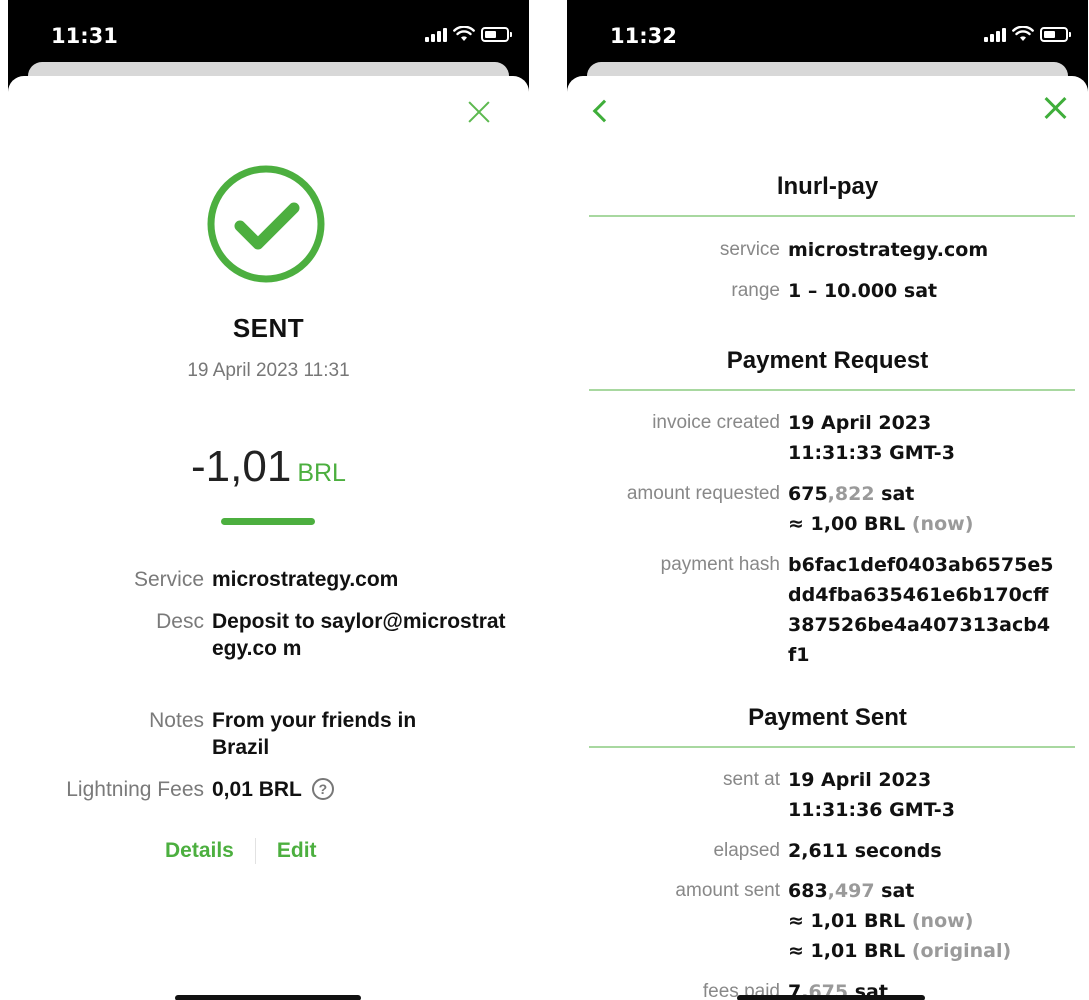 The image size is (1089, 1000). Describe the element at coordinates (297, 851) in the screenshot. I see `edit-link: Edit` at that location.